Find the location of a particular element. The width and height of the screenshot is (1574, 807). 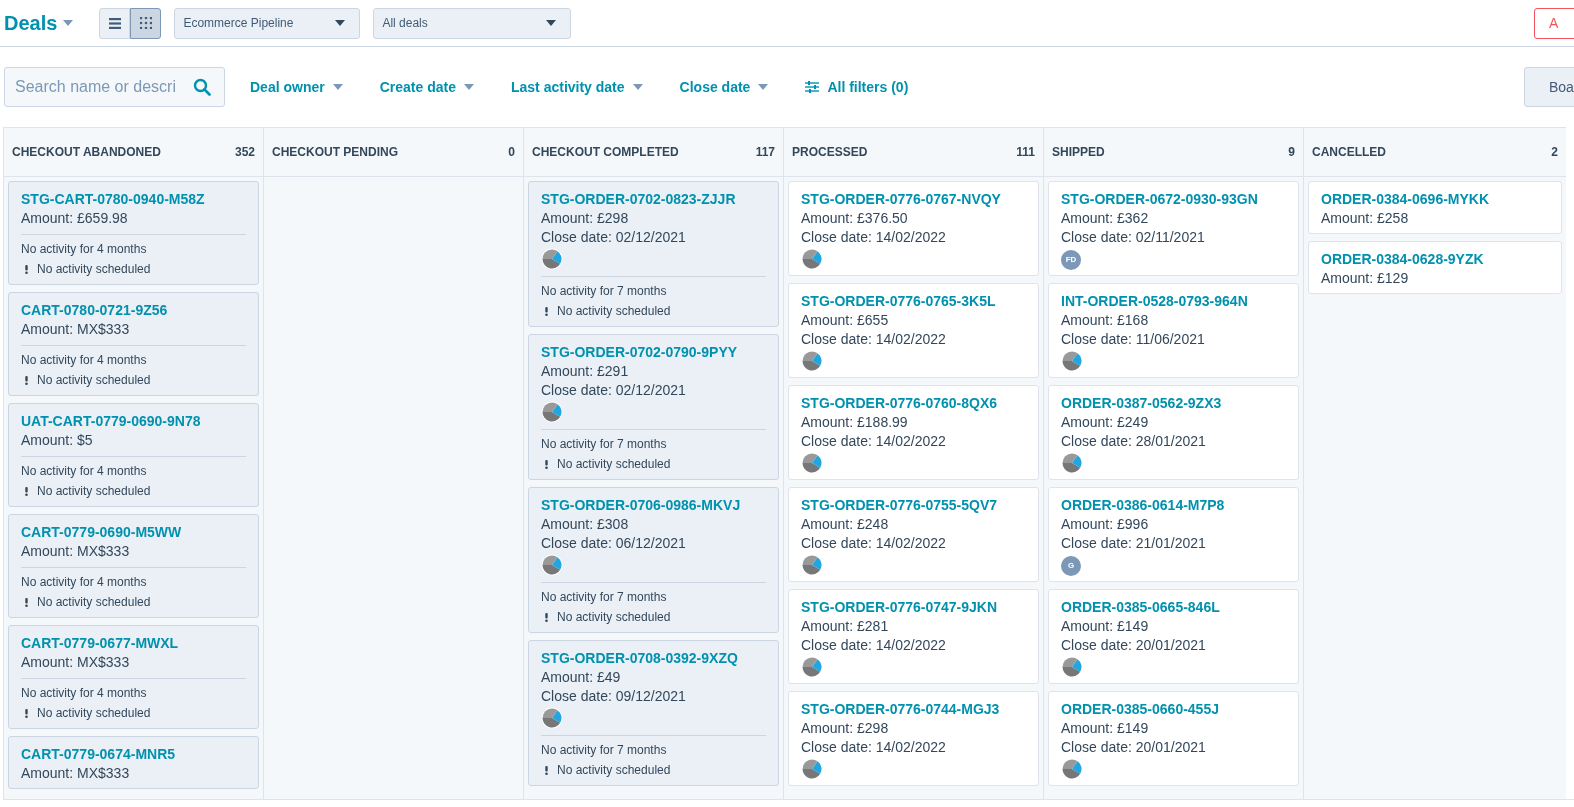

deal-card: STG-ORDER-0706-0986-MKVJ Amount: £308 Close date: 06/12/2021 No activity for 7 months No activity scheduled is located at coordinates (653, 560).